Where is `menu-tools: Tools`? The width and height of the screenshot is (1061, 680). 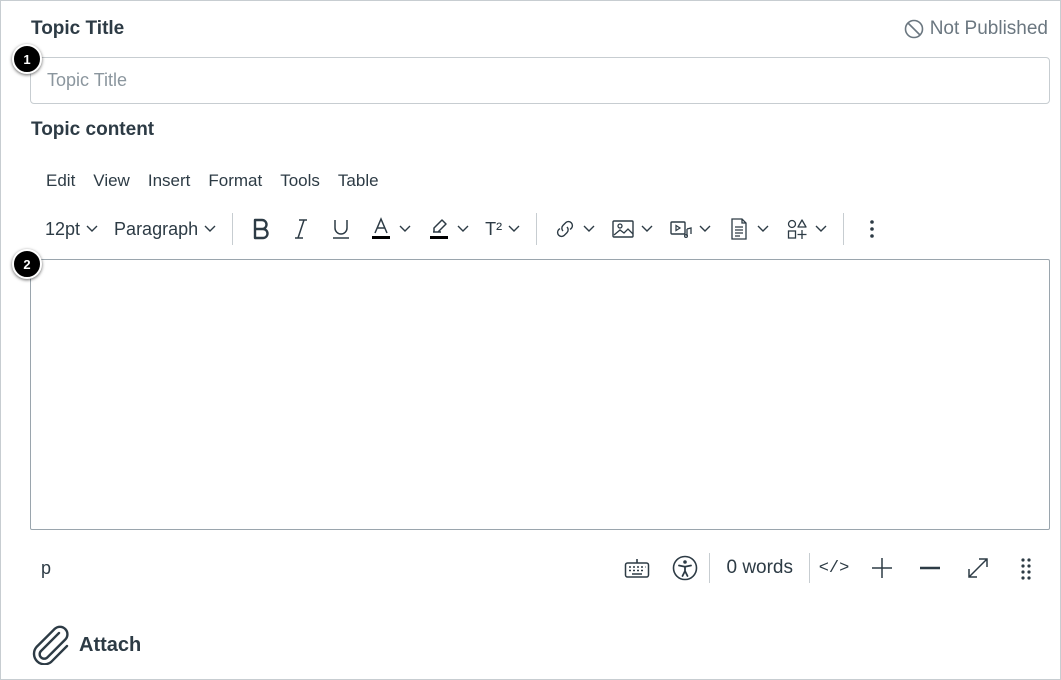
menu-tools: Tools is located at coordinates (300, 181).